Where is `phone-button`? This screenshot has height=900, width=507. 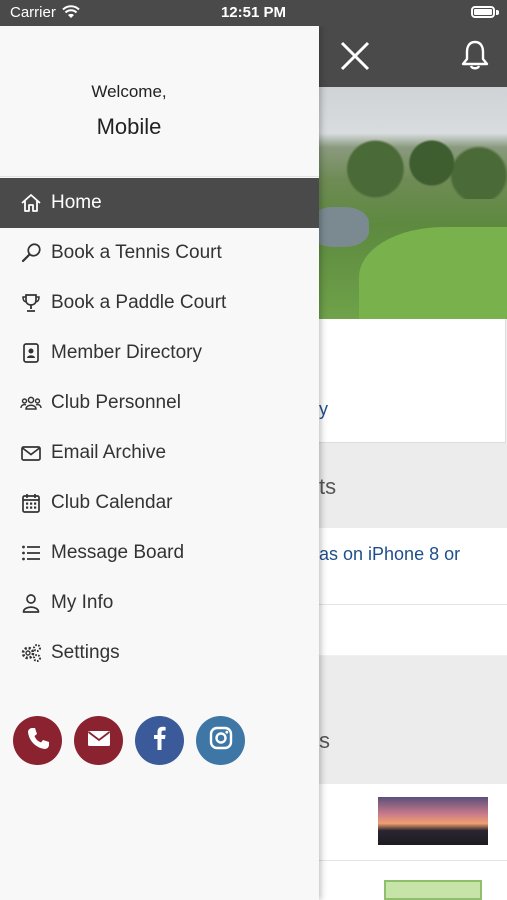 phone-button is located at coordinates (37, 740).